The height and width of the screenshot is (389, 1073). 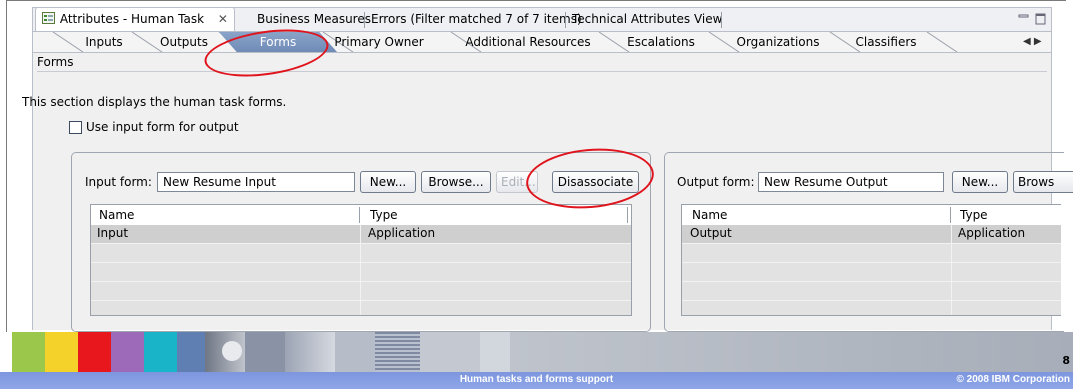 What do you see at coordinates (1032, 42) in the screenshot?
I see `tab-scroll-arrows: ◀ ▶` at bounding box center [1032, 42].